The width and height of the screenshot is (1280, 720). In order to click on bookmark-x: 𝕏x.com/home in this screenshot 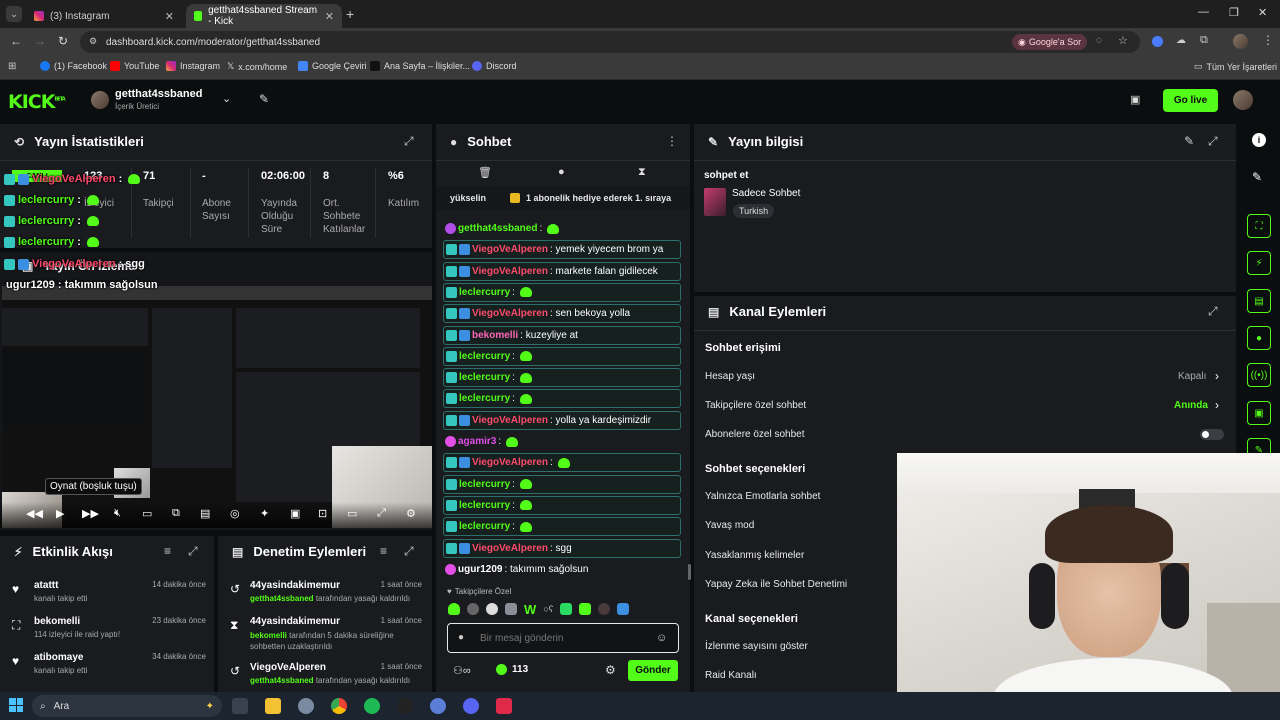, I will do `click(257, 66)`.